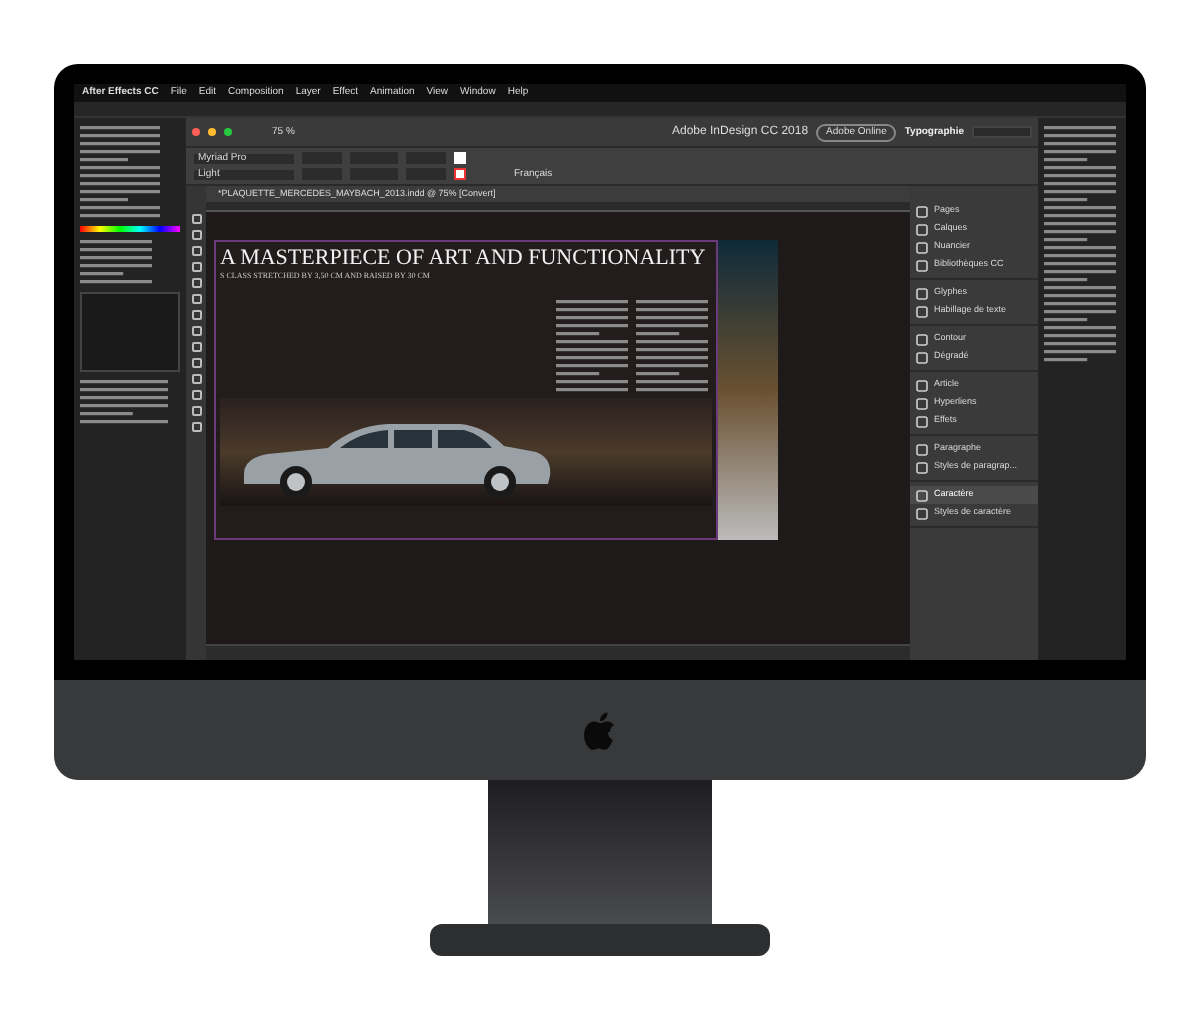 This screenshot has height=1036, width=1200. What do you see at coordinates (460, 158) in the screenshot?
I see `fill-swatch` at bounding box center [460, 158].